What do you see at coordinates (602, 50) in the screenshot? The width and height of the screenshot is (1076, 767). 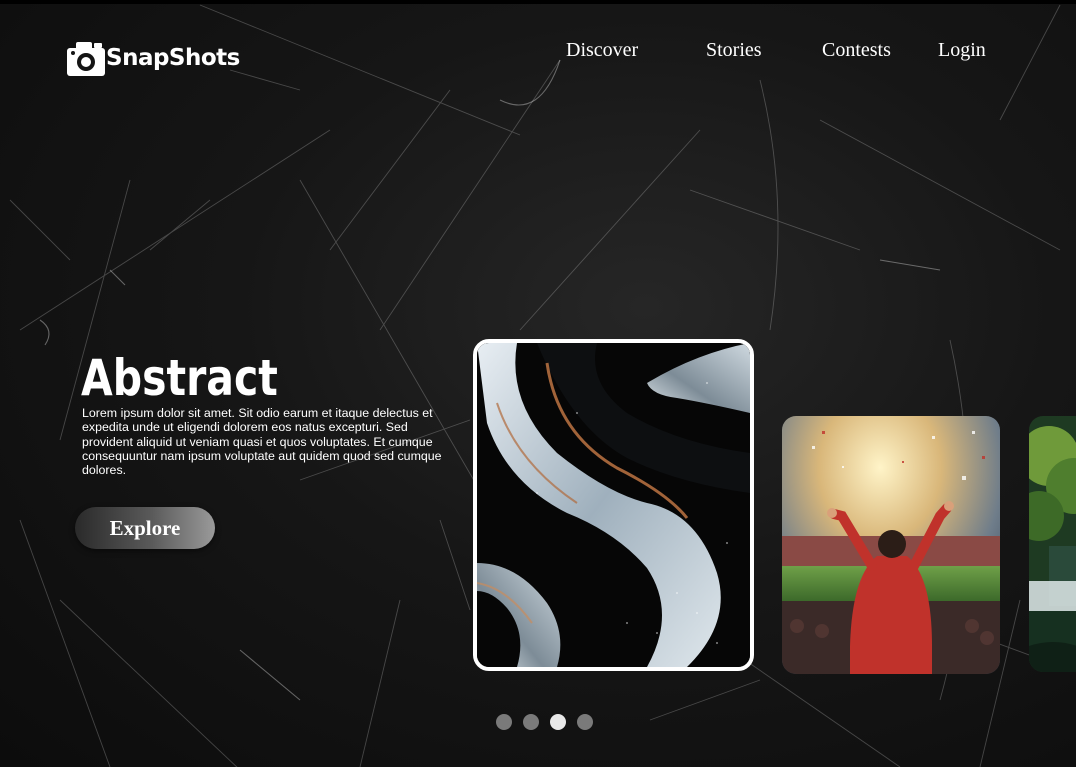 I see `nav-discover: Discover` at bounding box center [602, 50].